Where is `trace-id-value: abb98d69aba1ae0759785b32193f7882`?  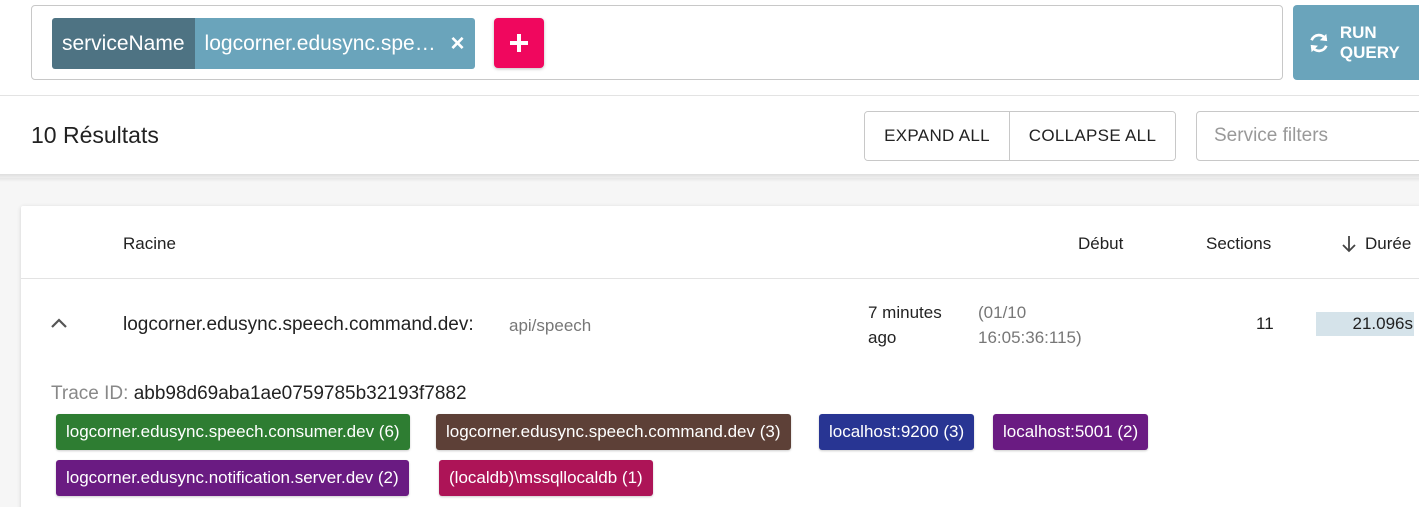 trace-id-value: abb98d69aba1ae0759785b32193f7882 is located at coordinates (300, 393).